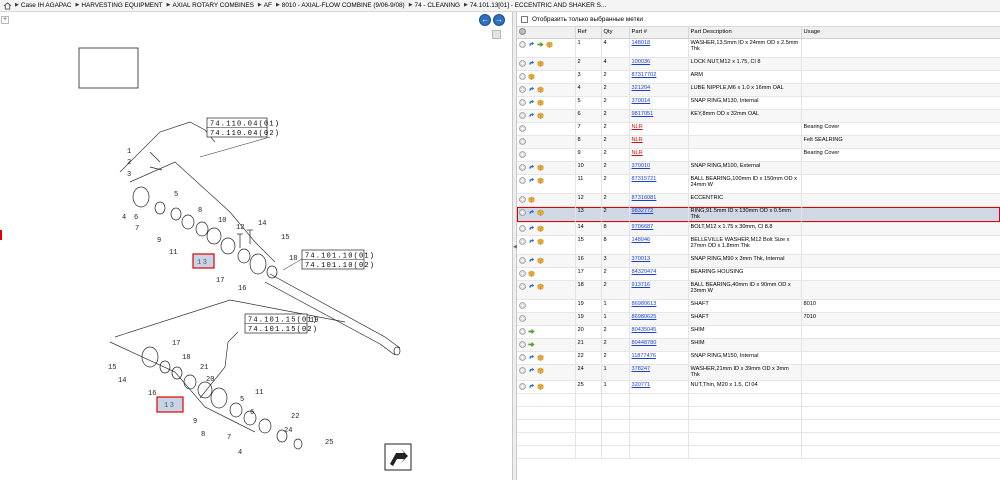 The width and height of the screenshot is (1000, 480). I want to click on part-number-link: 321204, so click(641, 88).